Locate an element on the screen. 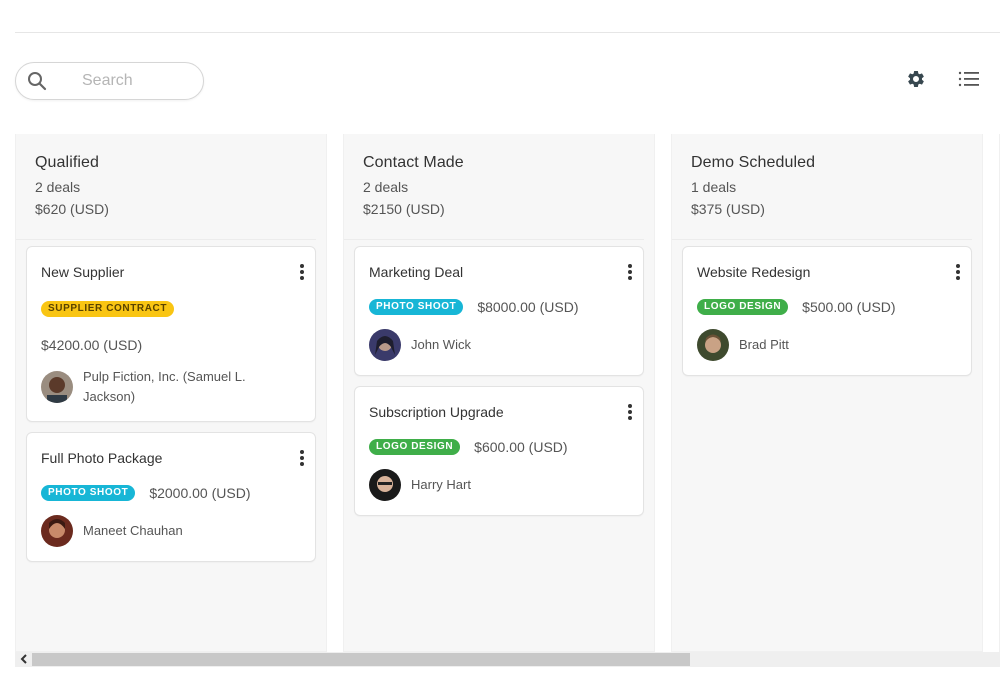 The height and width of the screenshot is (700, 1000). search-box is located at coordinates (109, 81).